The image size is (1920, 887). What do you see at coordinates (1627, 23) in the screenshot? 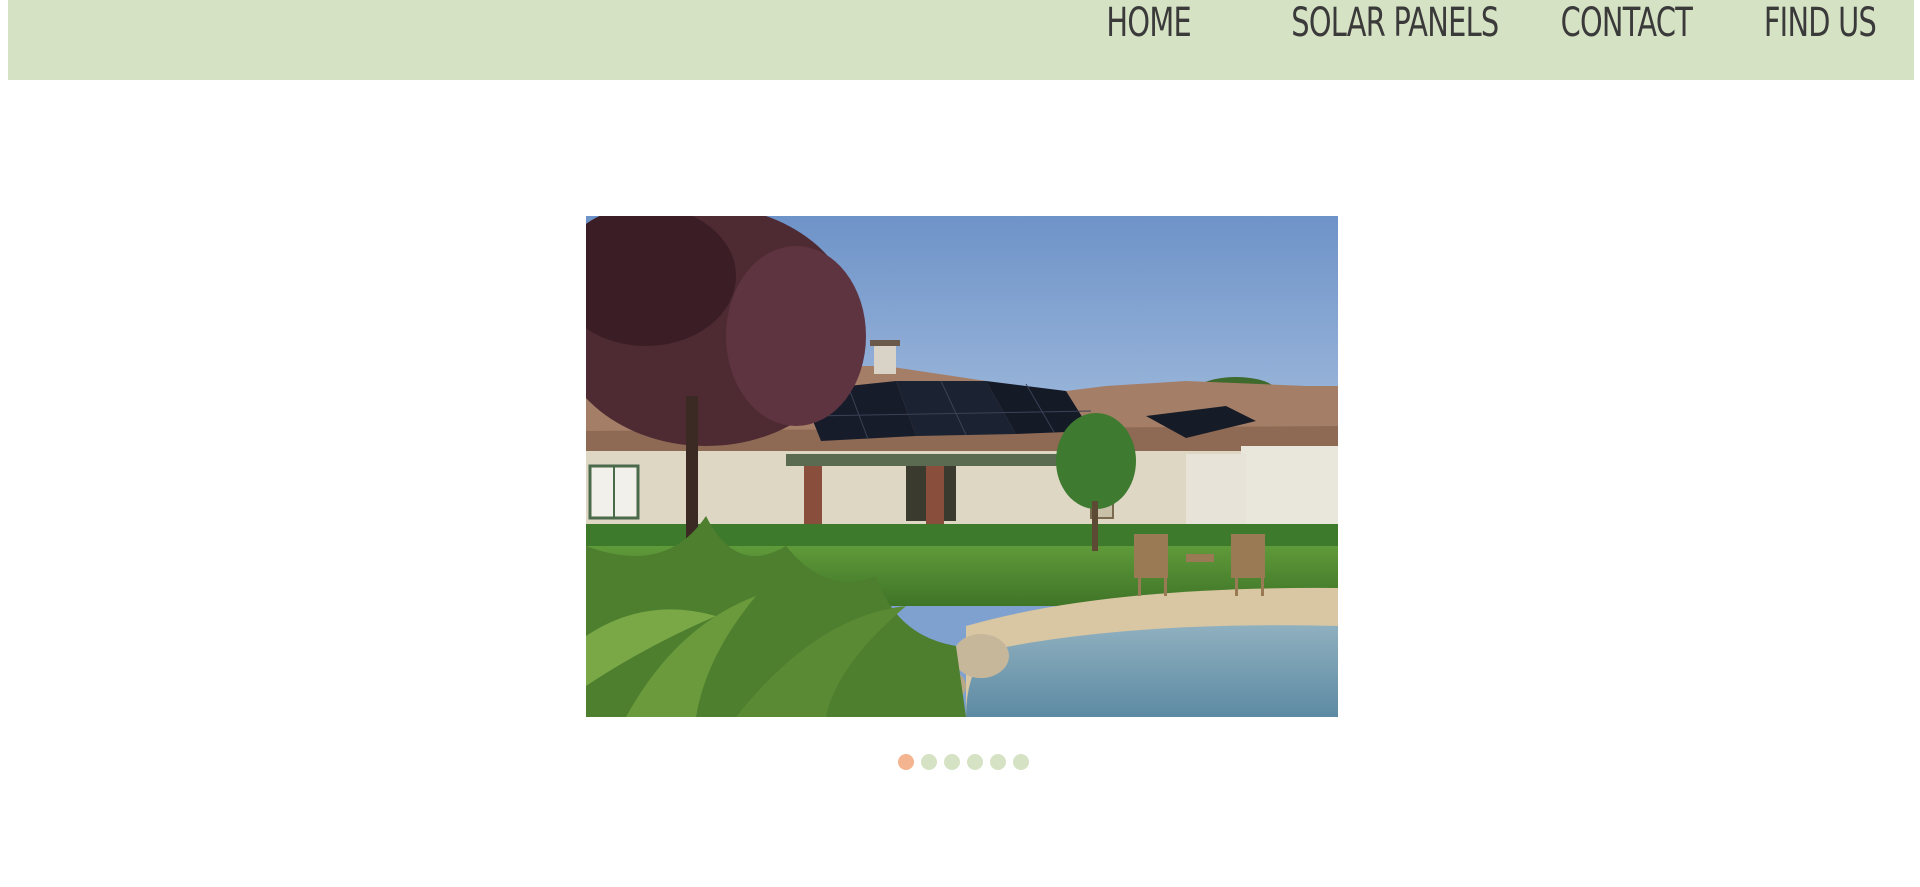
I see `nav-contact-link: CONTACT` at bounding box center [1627, 23].